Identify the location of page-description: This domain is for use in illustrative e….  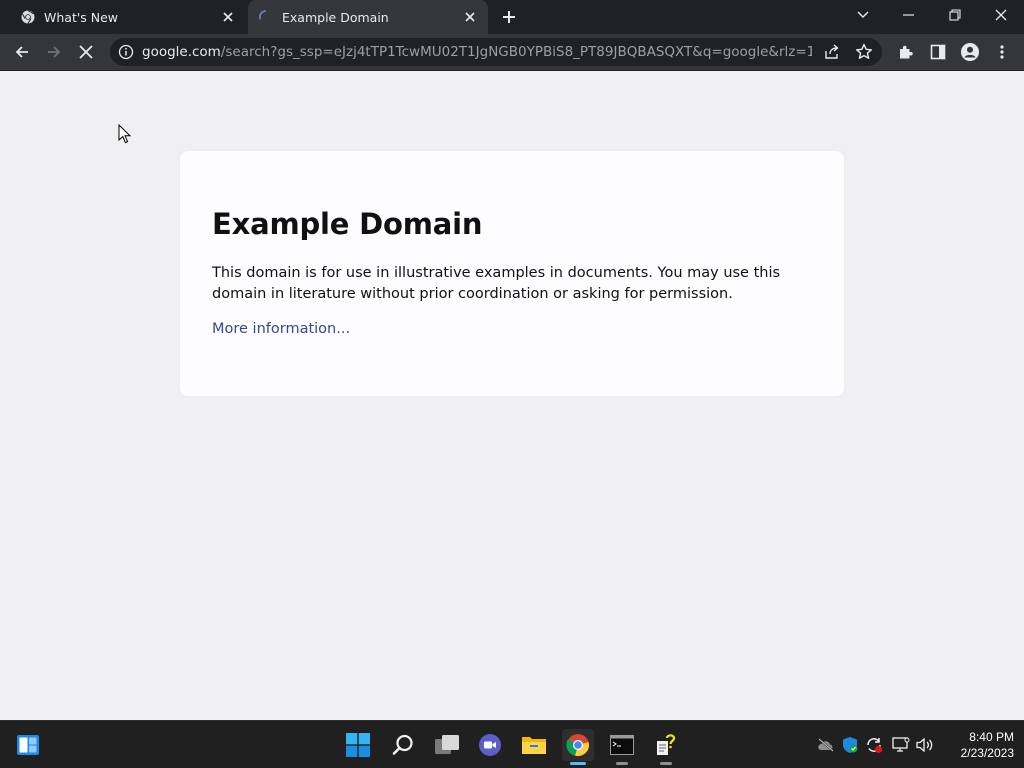
(496, 283).